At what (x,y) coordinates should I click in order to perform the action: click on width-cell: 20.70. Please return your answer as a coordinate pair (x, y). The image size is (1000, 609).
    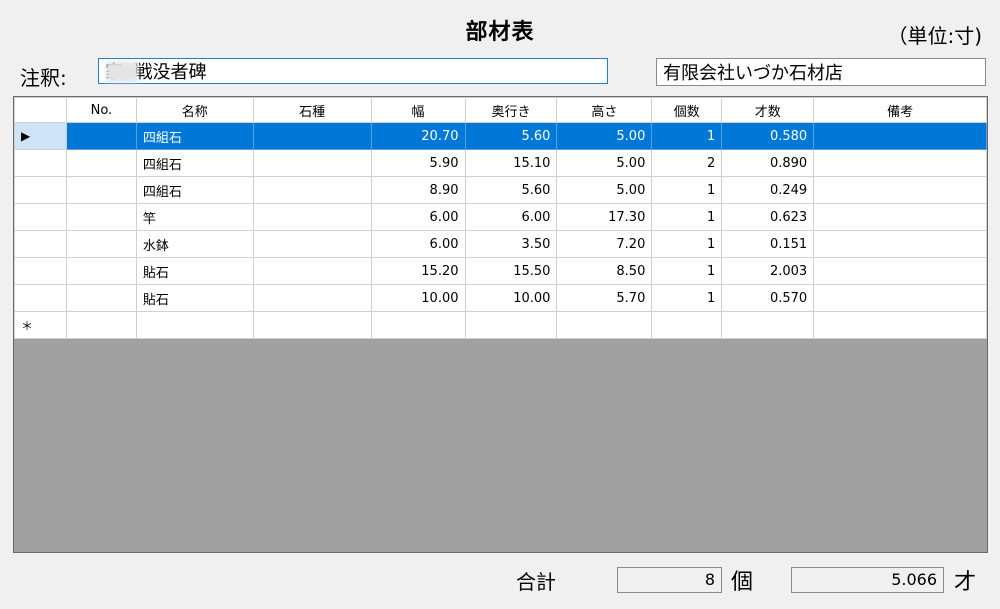
    Looking at the image, I should click on (418, 136).